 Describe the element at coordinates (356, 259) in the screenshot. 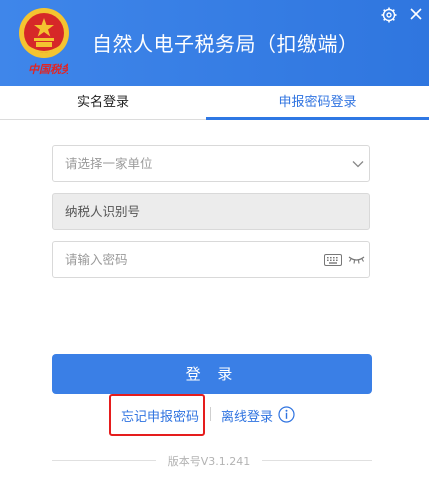

I see `eye-closed-icon` at that location.